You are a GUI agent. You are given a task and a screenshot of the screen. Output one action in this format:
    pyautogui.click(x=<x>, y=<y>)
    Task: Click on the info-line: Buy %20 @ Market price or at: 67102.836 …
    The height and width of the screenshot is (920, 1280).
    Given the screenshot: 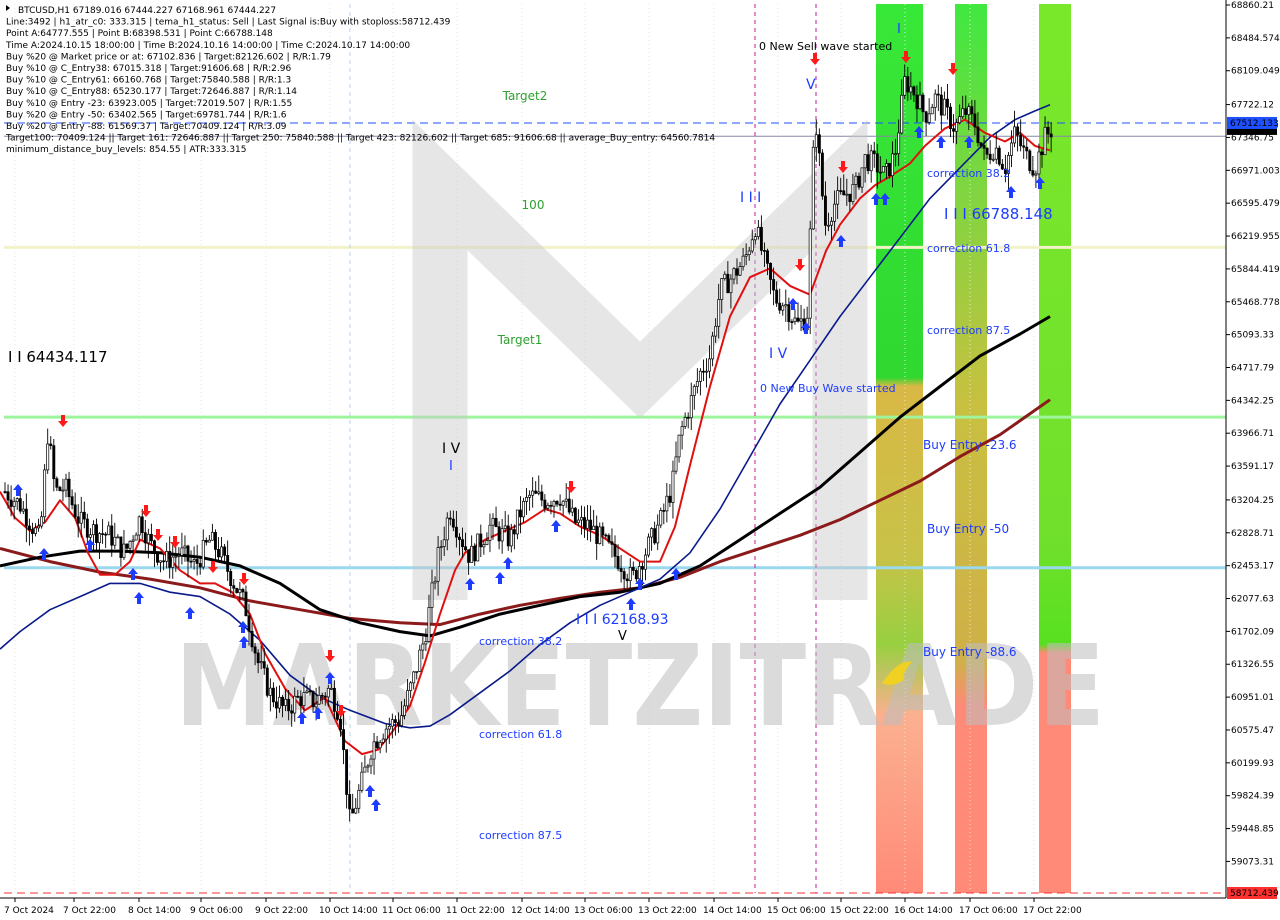 What is the action you would take?
    pyautogui.click(x=168, y=57)
    